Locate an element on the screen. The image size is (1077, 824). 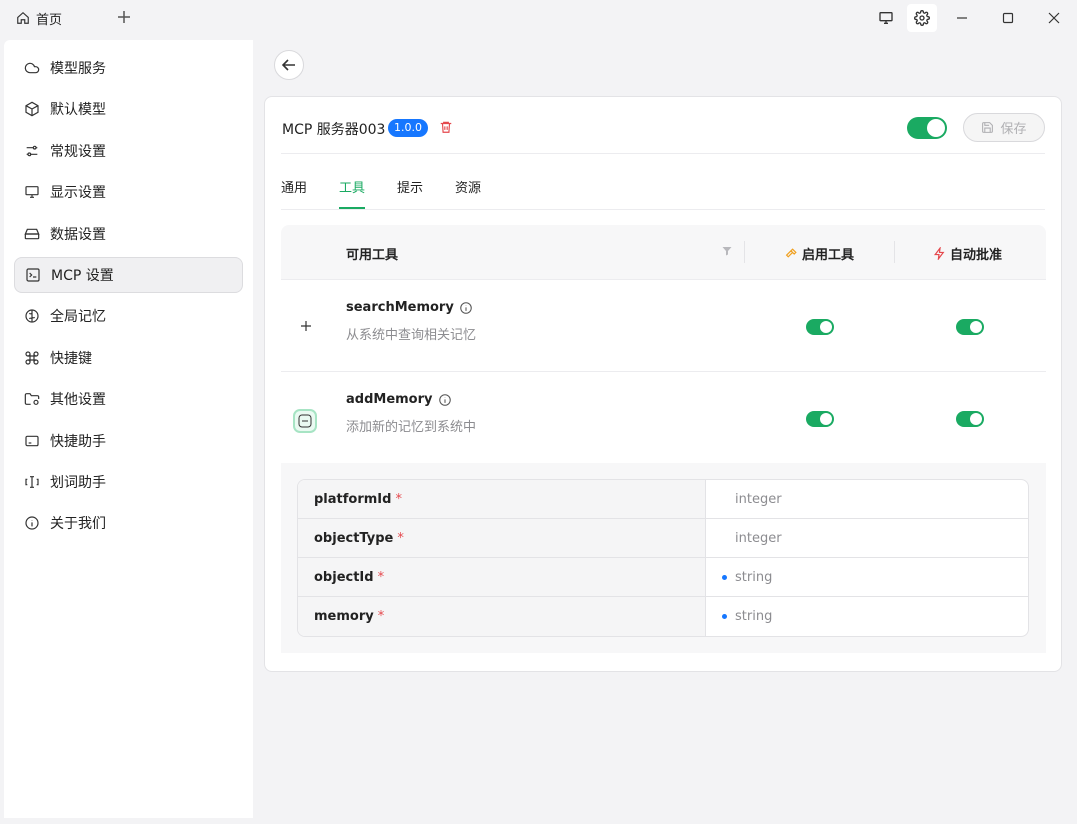
param-type: string is located at coordinates (867, 616).